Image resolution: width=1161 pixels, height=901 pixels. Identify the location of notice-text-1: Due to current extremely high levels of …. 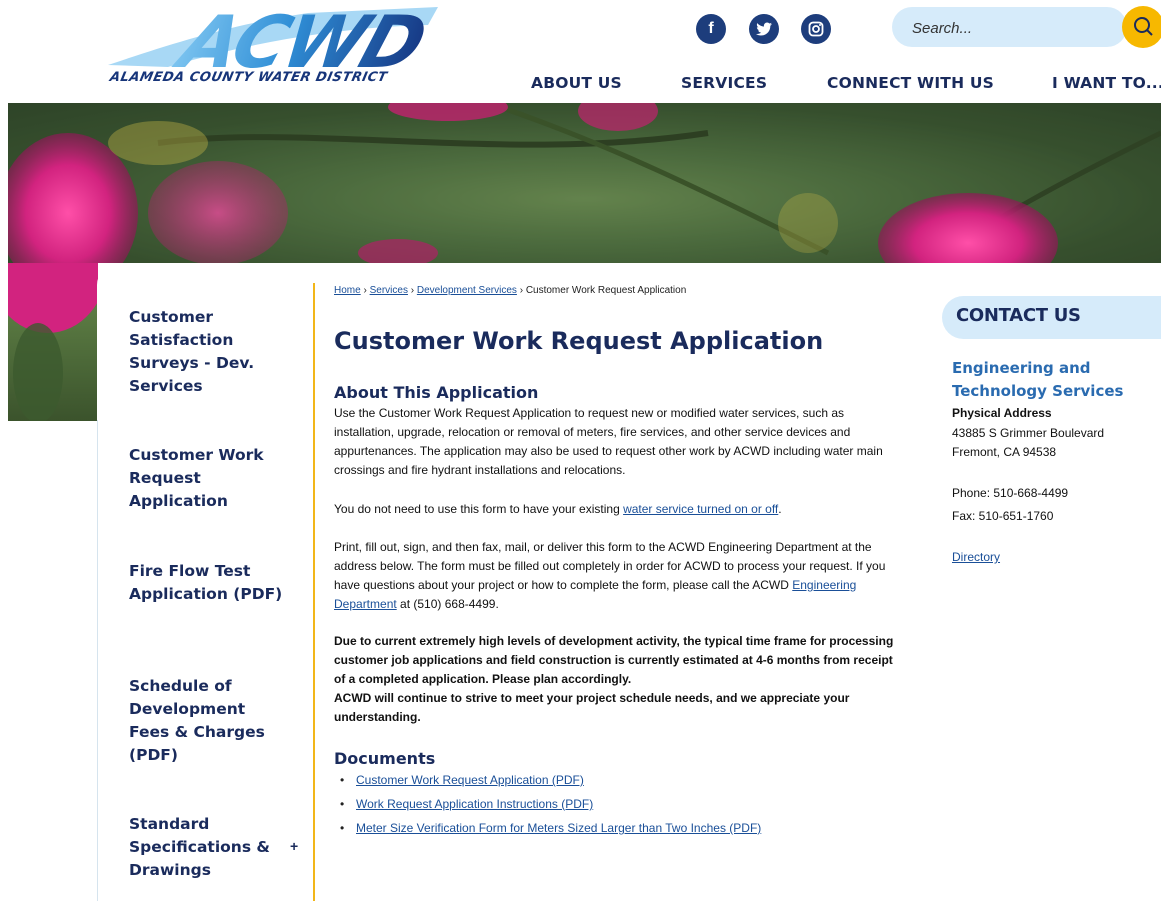
(614, 660).